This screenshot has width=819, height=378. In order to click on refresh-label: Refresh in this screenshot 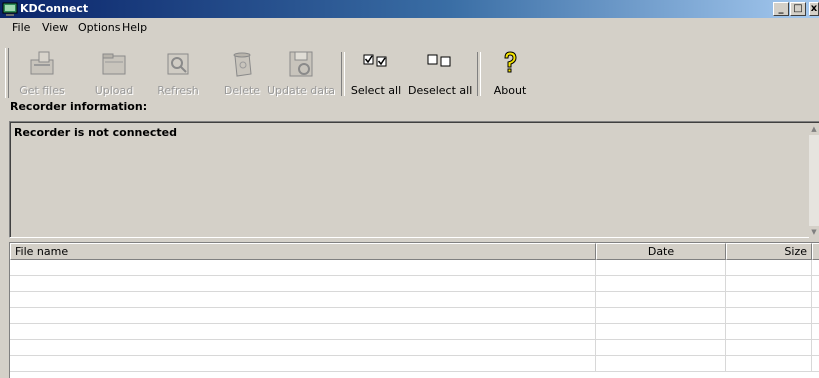, I will do `click(178, 90)`.